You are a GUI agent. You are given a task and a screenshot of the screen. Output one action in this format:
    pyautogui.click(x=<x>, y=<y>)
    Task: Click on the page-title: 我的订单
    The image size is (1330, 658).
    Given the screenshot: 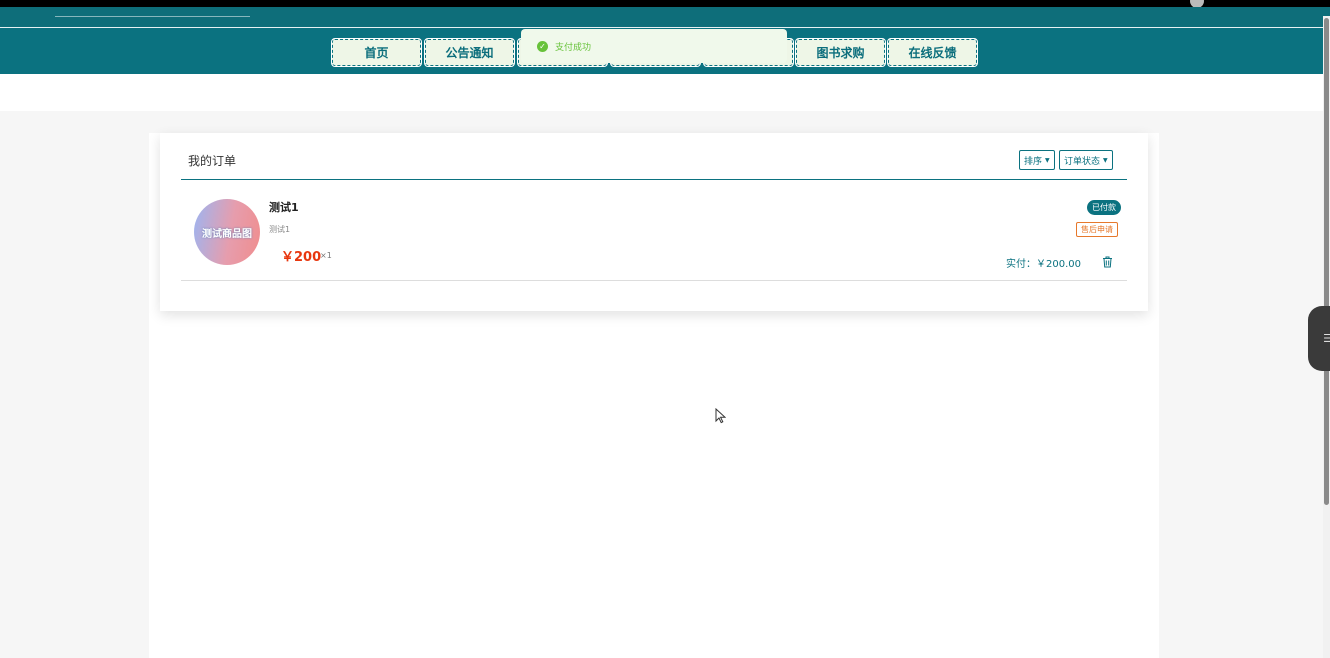 What is the action you would take?
    pyautogui.click(x=212, y=161)
    